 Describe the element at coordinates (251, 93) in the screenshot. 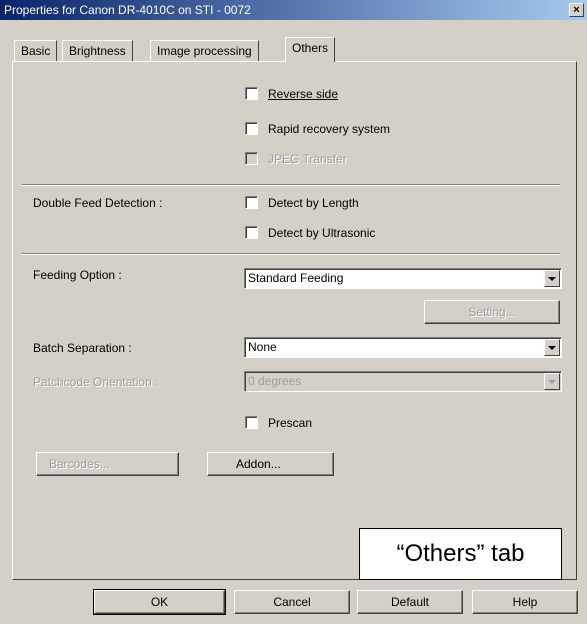

I see `reverse-side-checkbox` at that location.